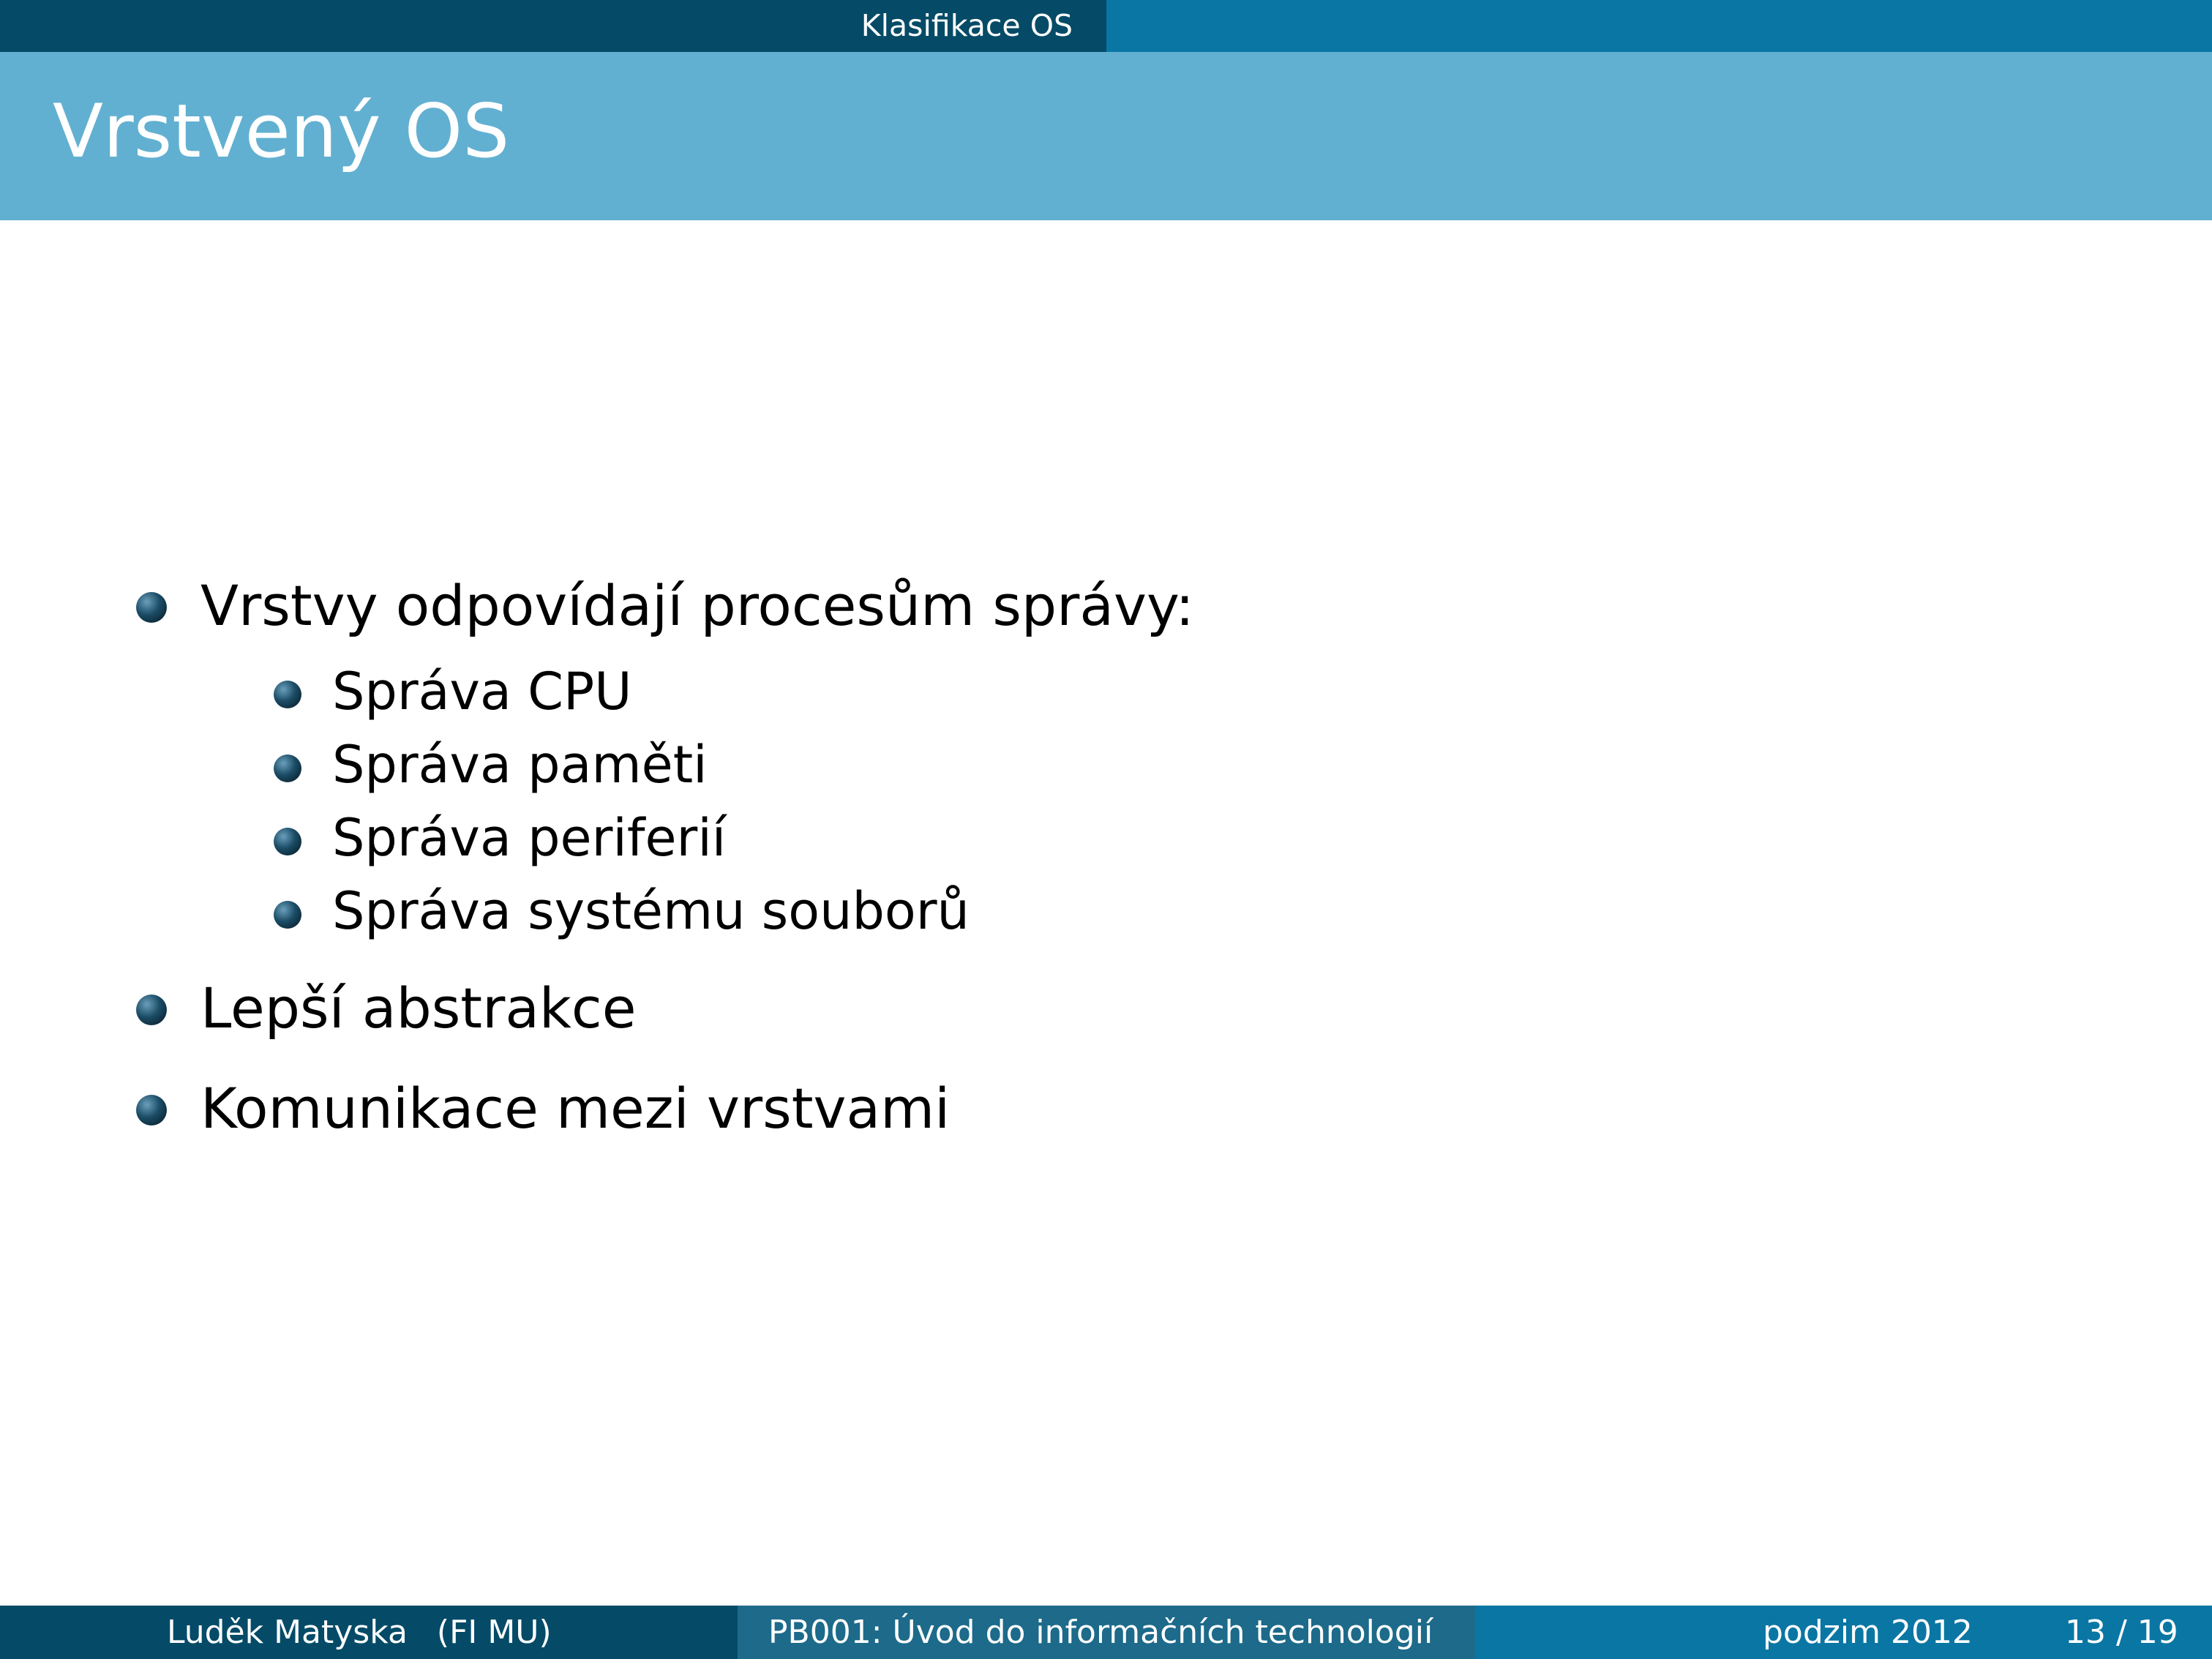 The width and height of the screenshot is (2212, 1659). Describe the element at coordinates (1868, 1632) in the screenshot. I see `footer-date: podzim 2012` at that location.